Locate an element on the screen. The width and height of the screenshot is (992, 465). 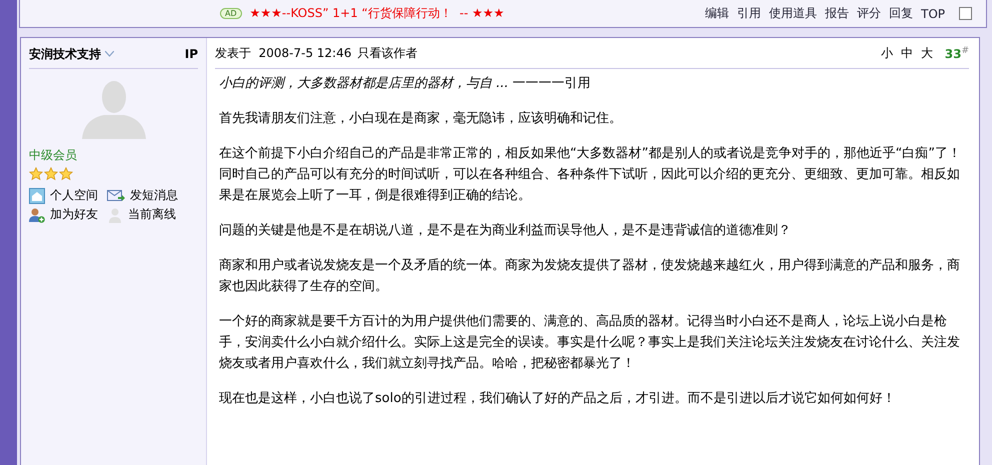
user-icon is located at coordinates (115, 214).